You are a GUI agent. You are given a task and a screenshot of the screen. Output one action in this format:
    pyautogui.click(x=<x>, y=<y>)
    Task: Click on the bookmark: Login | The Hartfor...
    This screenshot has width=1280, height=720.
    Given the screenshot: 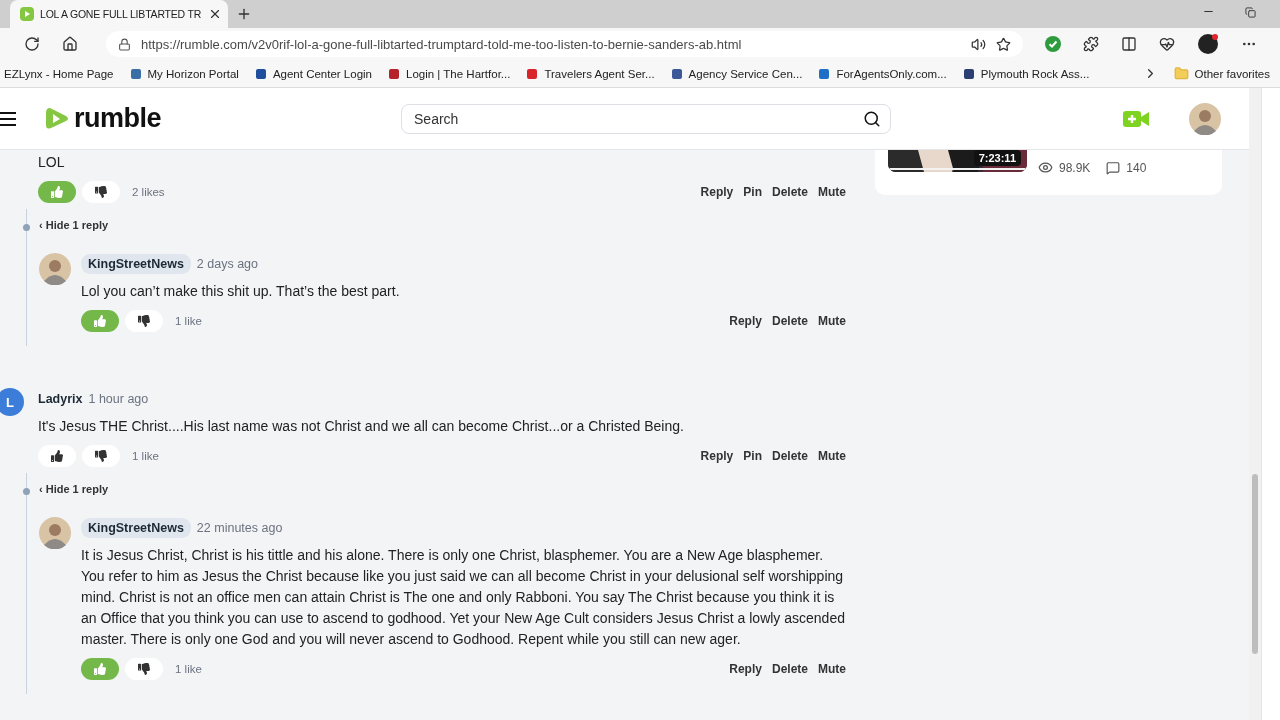 What is the action you would take?
    pyautogui.click(x=449, y=73)
    